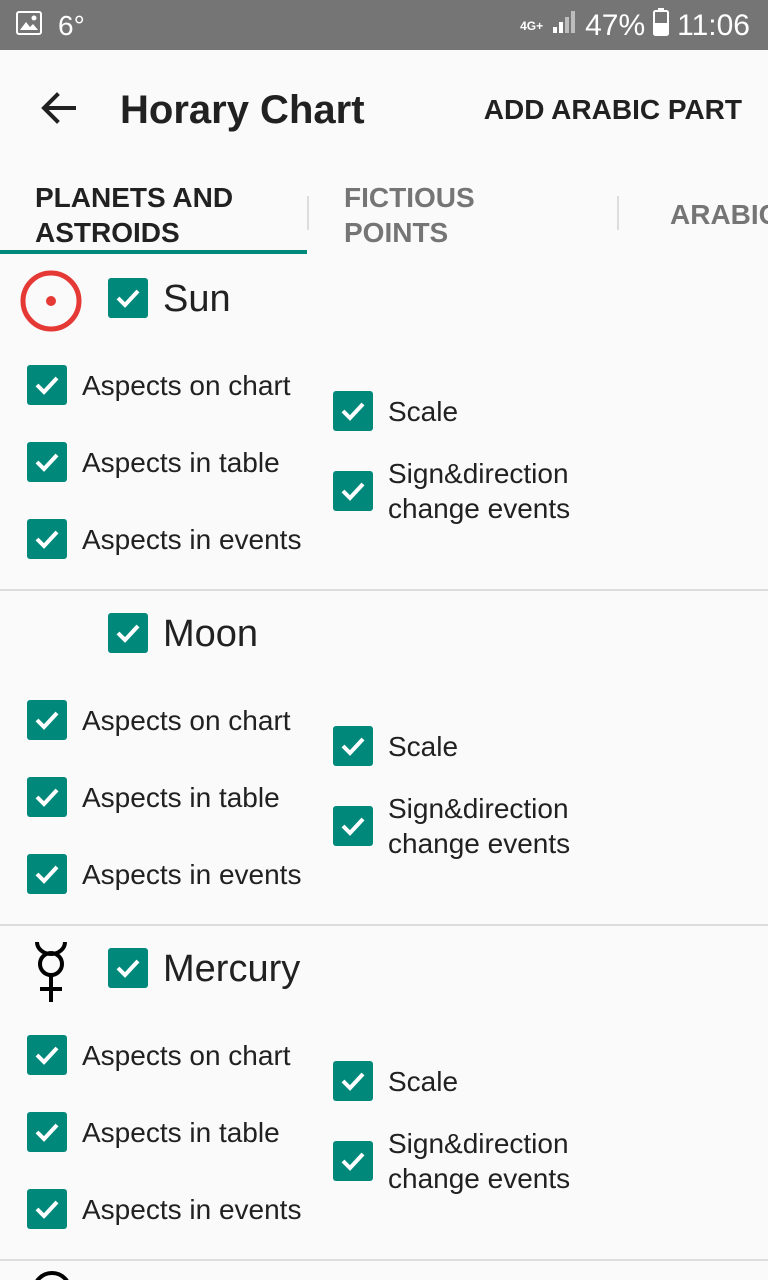 The height and width of the screenshot is (1280, 768). What do you see at coordinates (107, 232) in the screenshot?
I see `tab-label: ASTROIDS` at bounding box center [107, 232].